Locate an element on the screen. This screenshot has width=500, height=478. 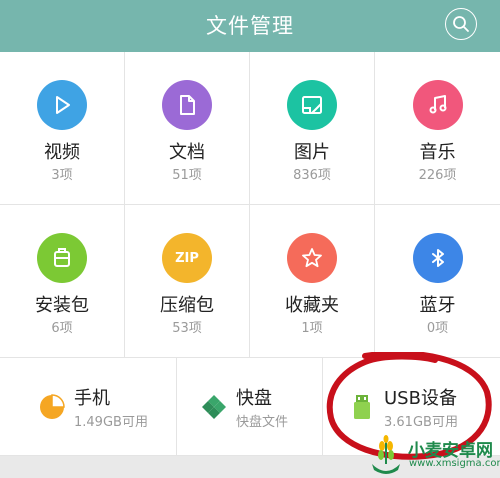
page-title: 文件管理 is located at coordinates (250, 26).